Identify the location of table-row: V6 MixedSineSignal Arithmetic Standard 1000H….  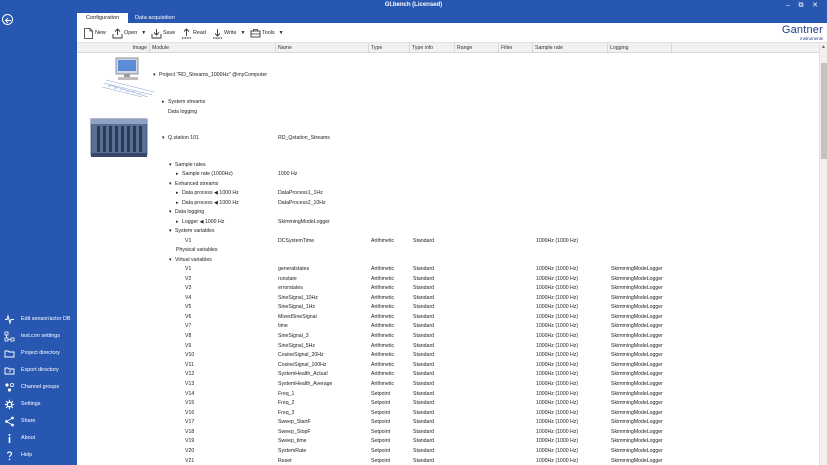
(448, 318).